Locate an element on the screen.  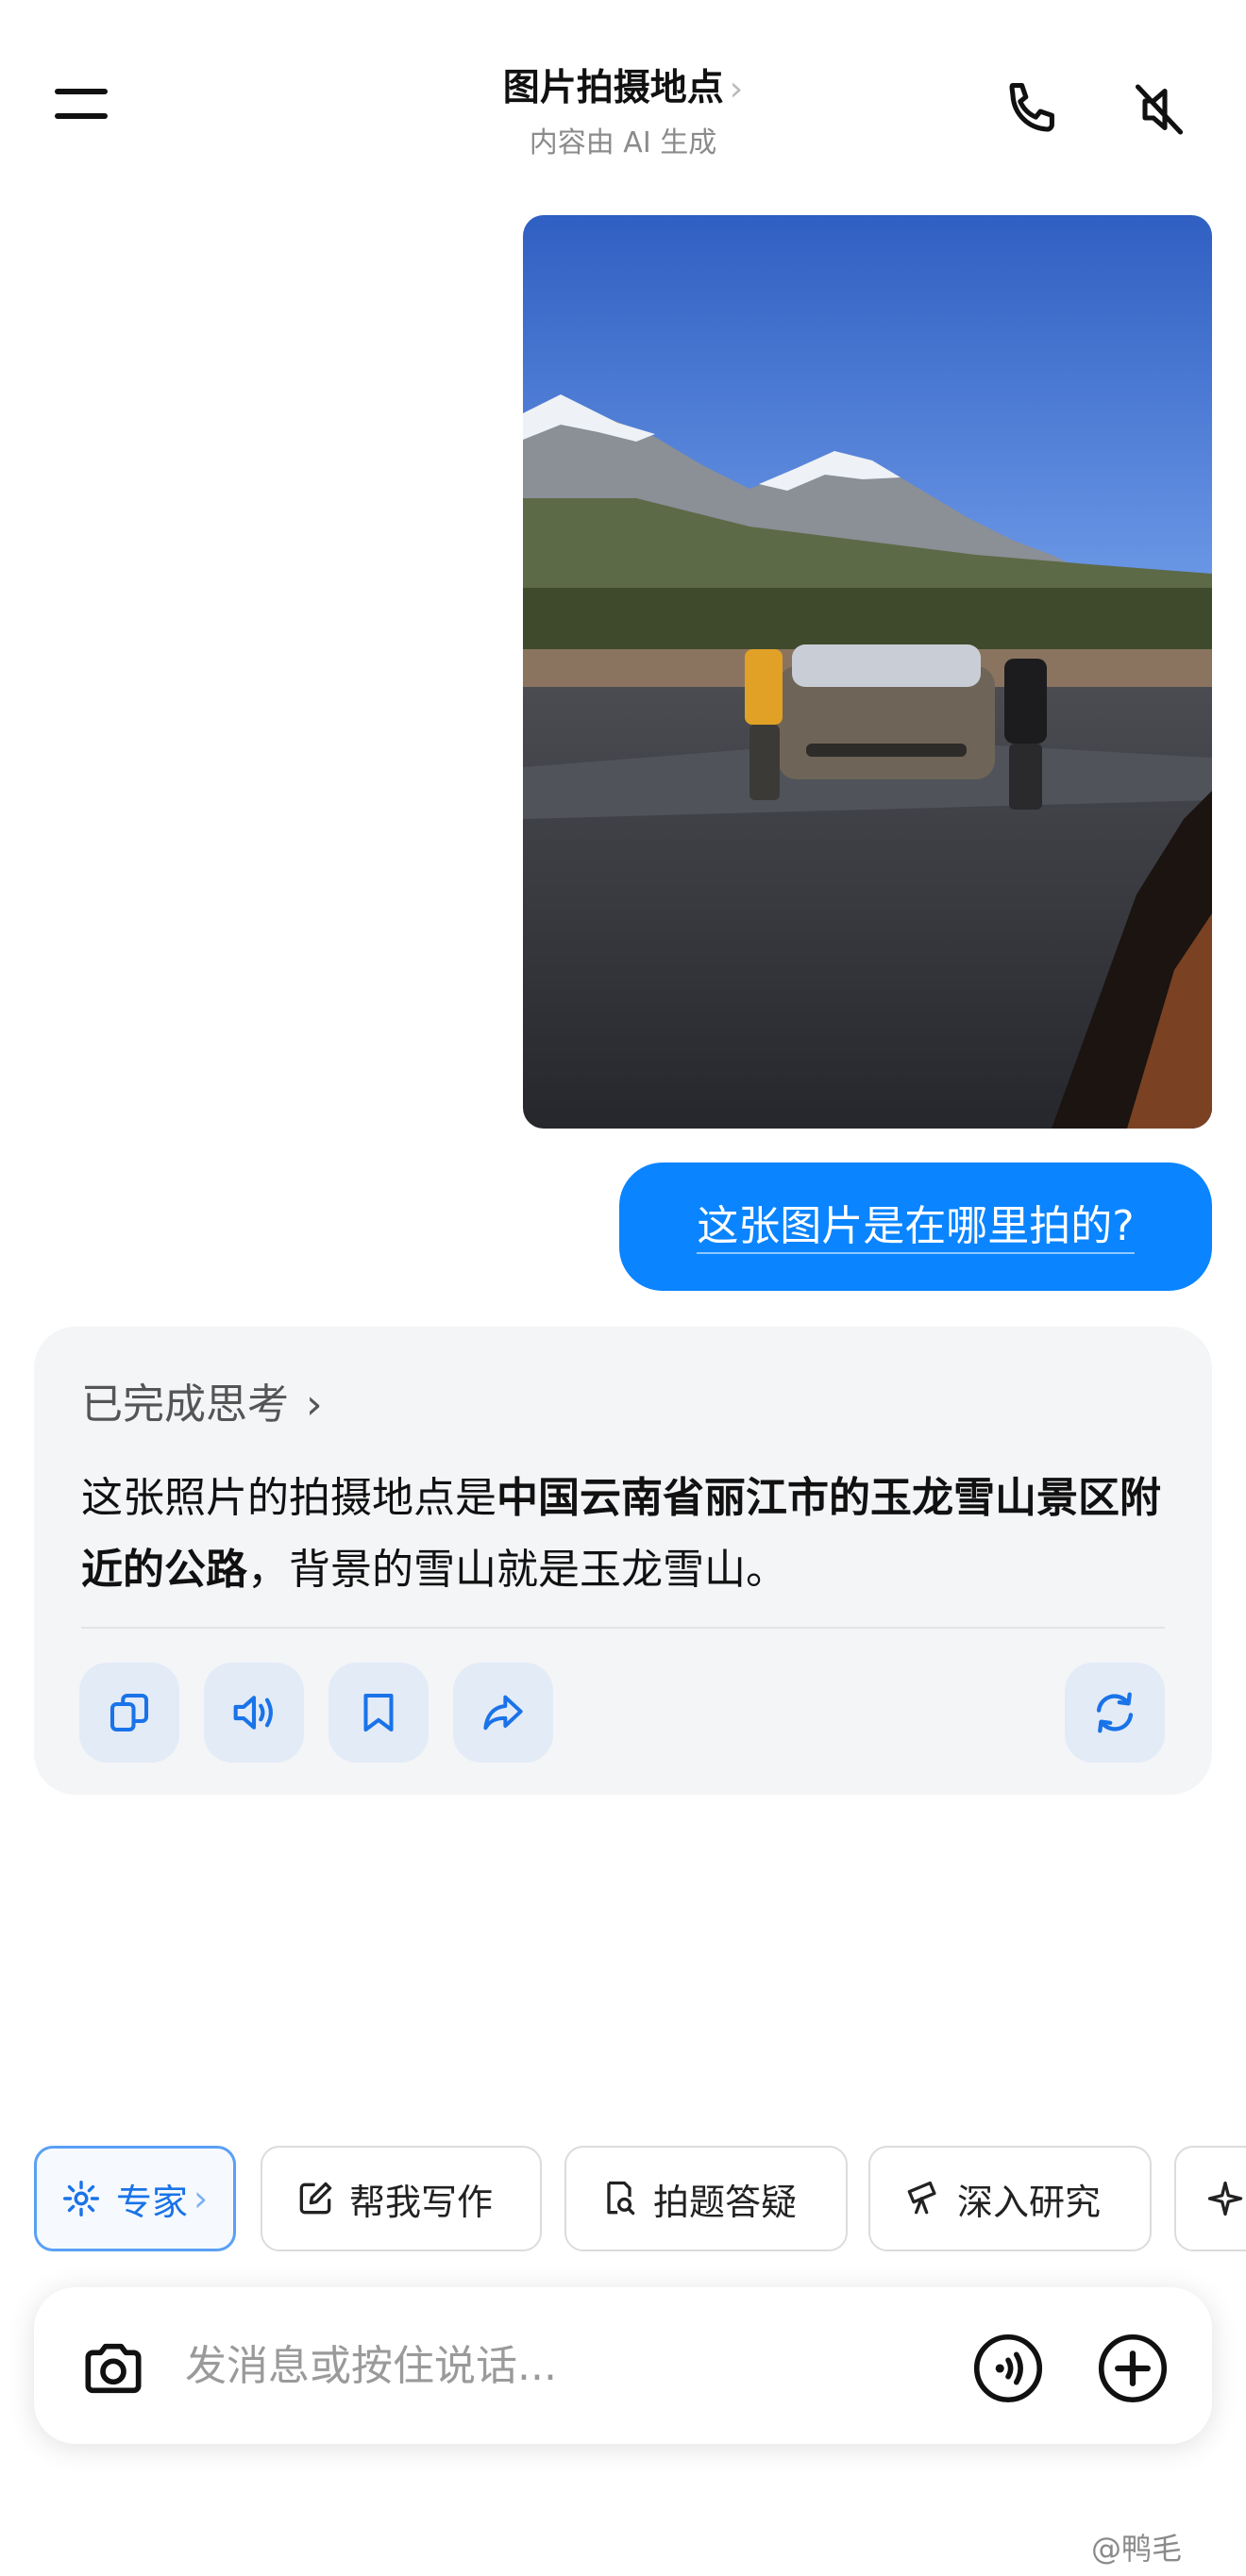
user-message-bubble: 这张图片是在哪里拍的? is located at coordinates (915, 1227).